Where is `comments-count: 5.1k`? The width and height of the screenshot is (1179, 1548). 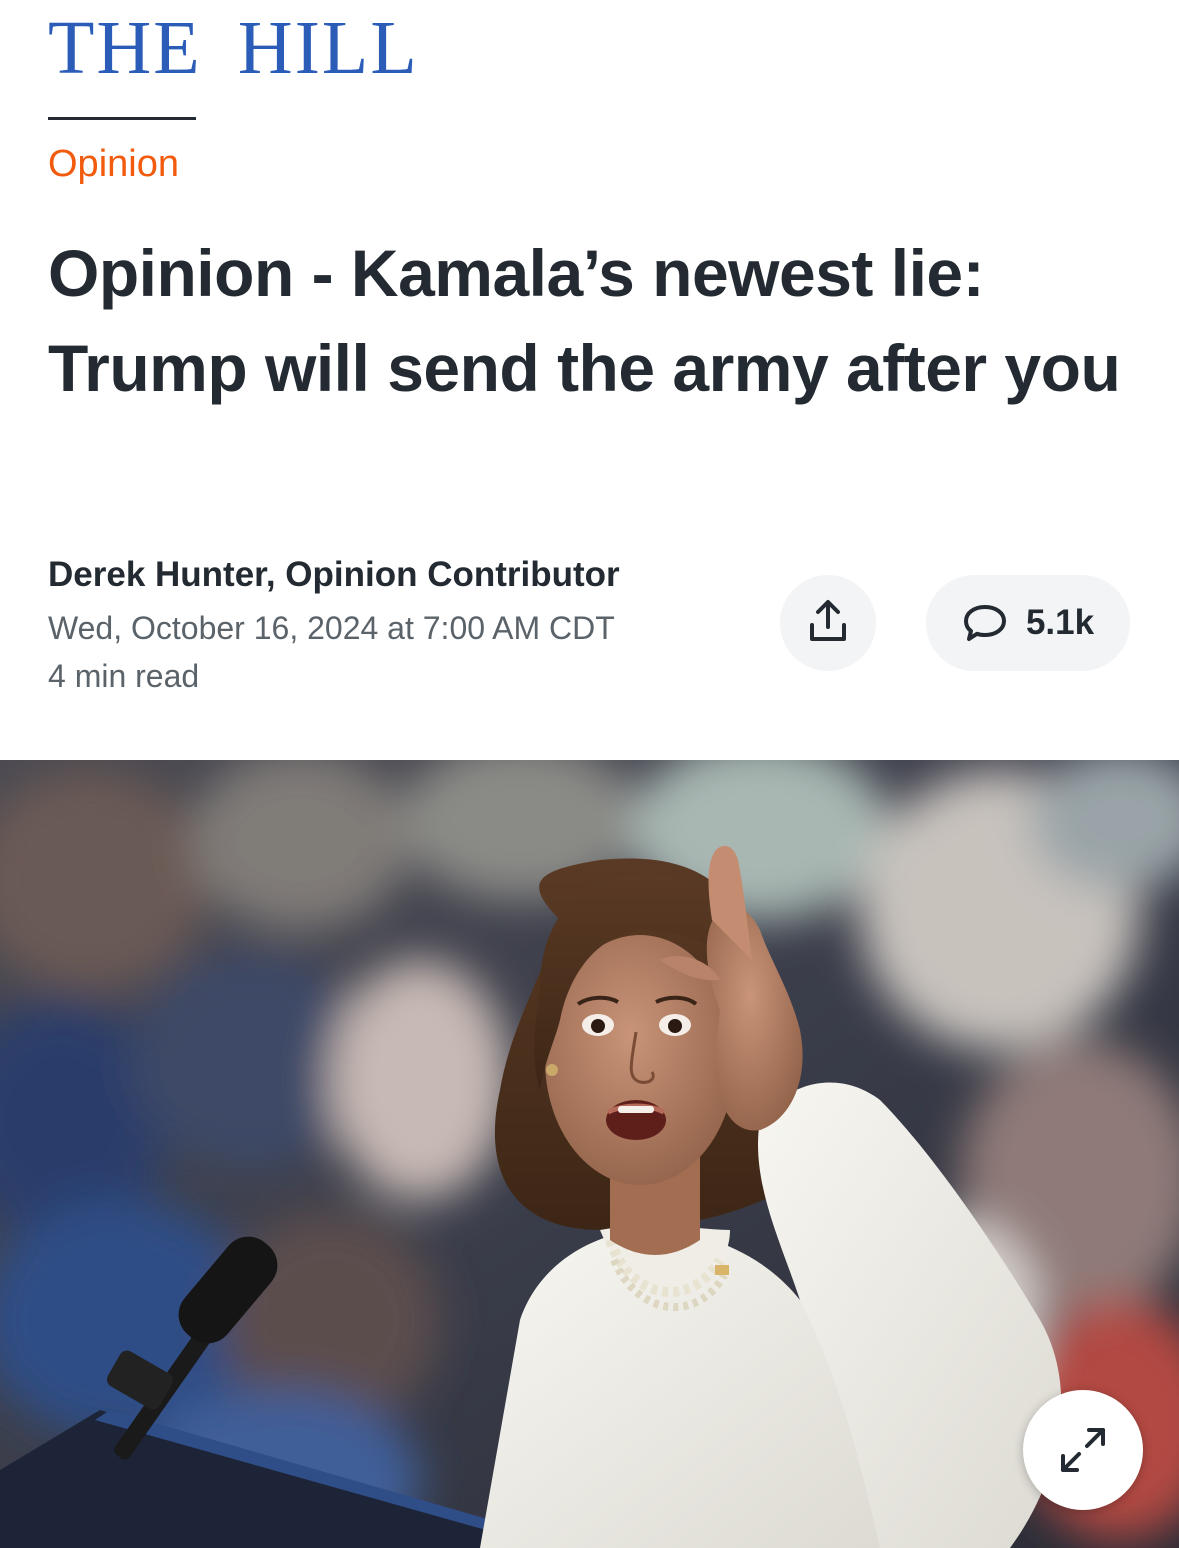 comments-count: 5.1k is located at coordinates (1060, 622).